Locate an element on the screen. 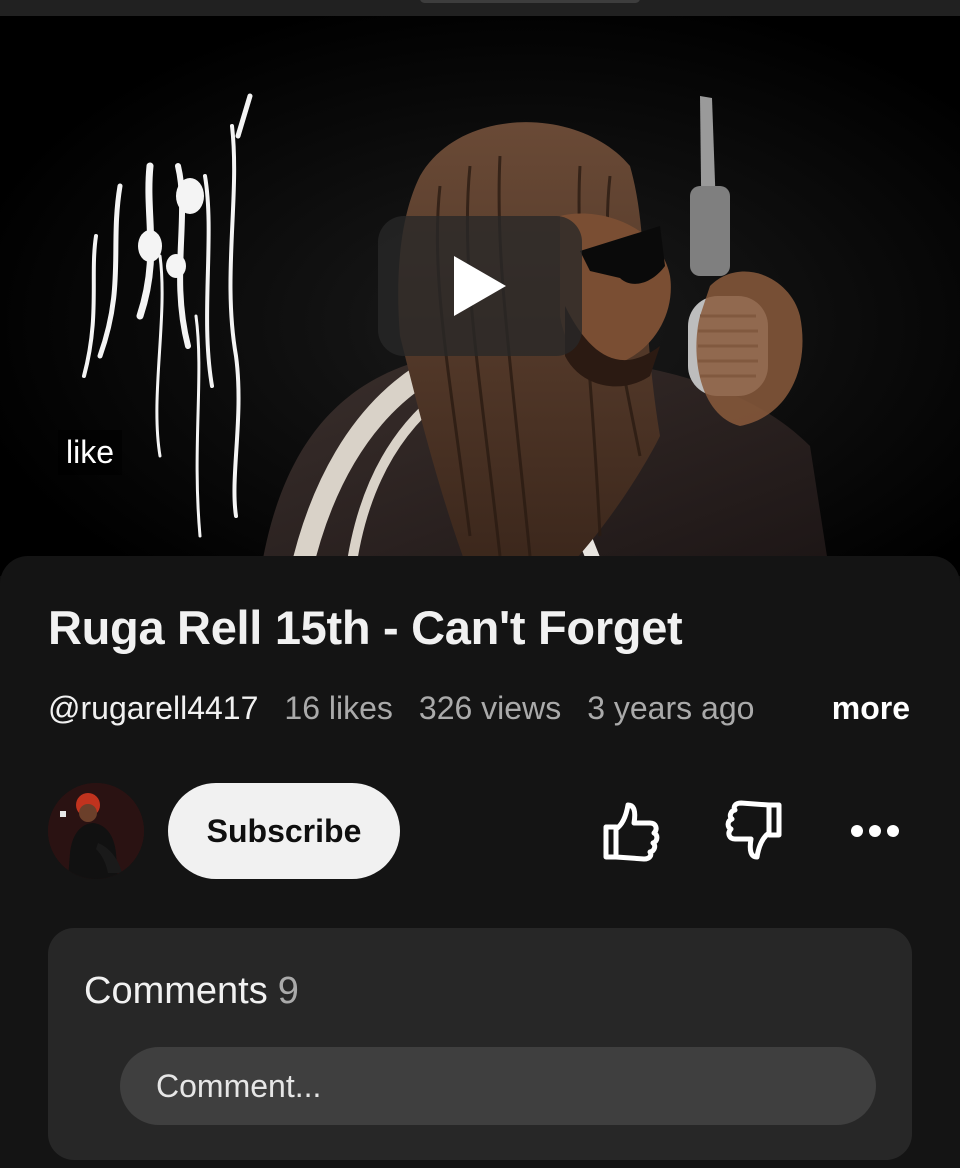 The image size is (960, 1168). channel-handle: @rugarell4417 is located at coordinates (153, 708).